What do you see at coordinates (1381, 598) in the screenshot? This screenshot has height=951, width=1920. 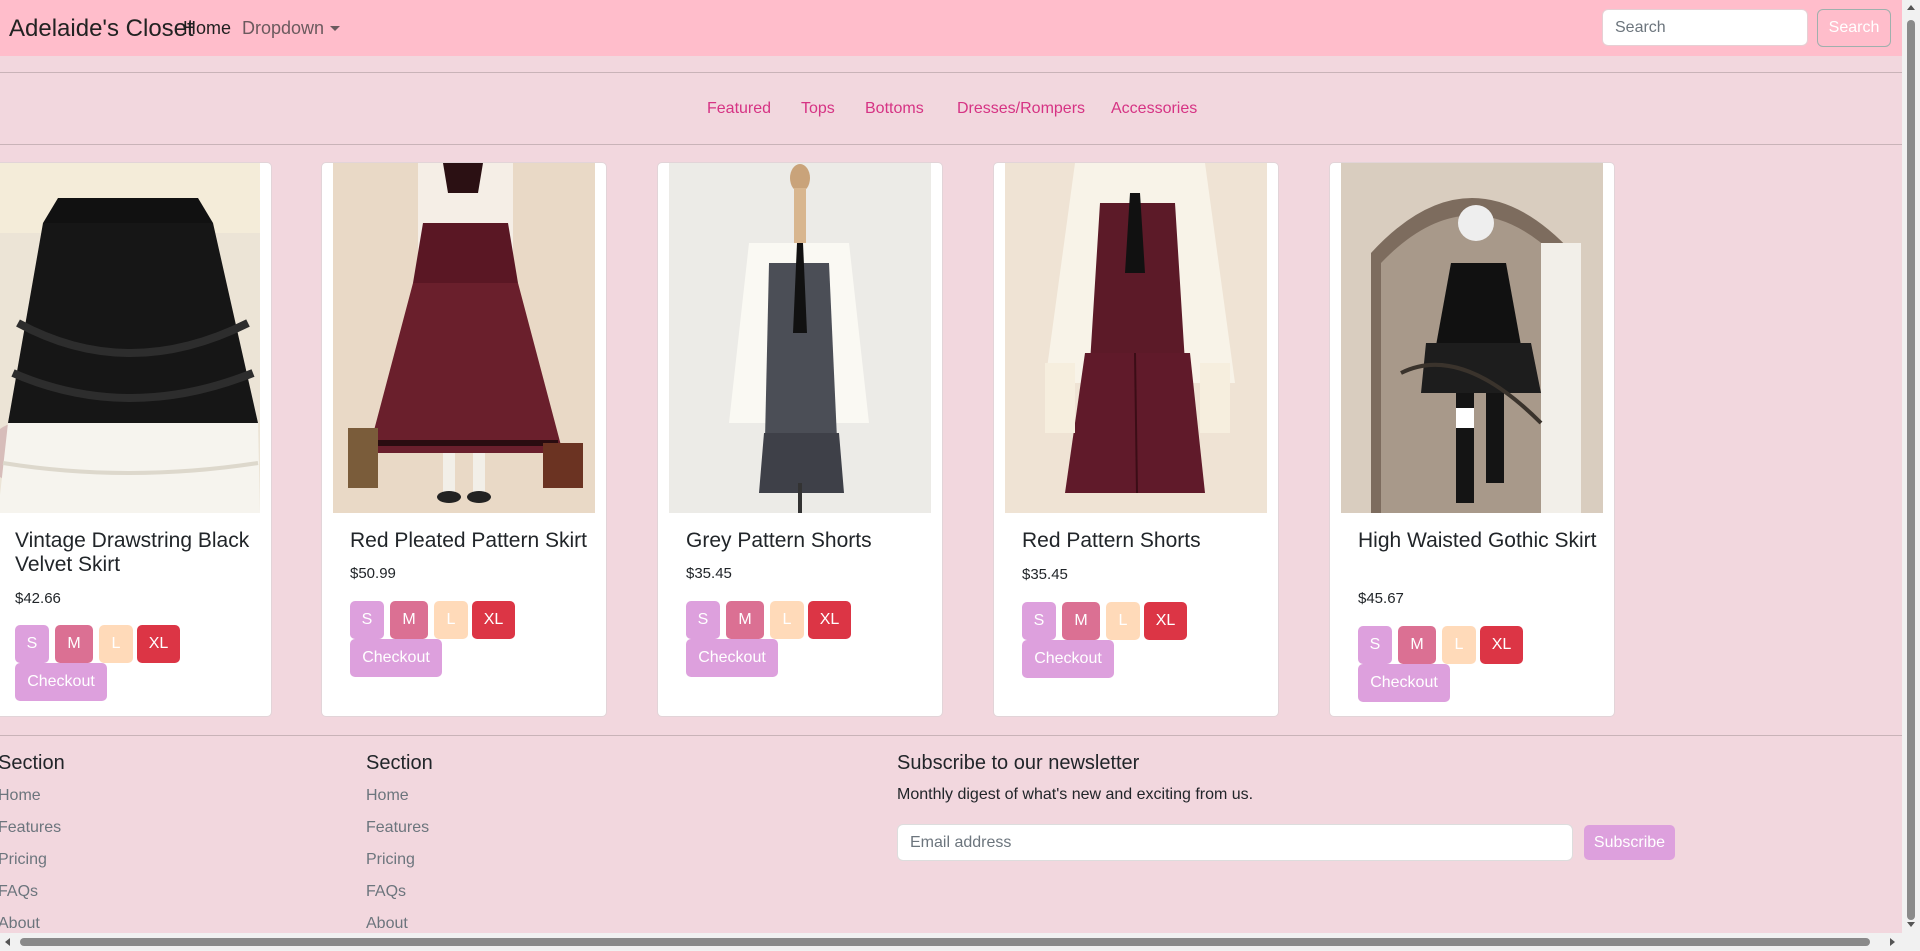 I see `product-price: $45.67` at bounding box center [1381, 598].